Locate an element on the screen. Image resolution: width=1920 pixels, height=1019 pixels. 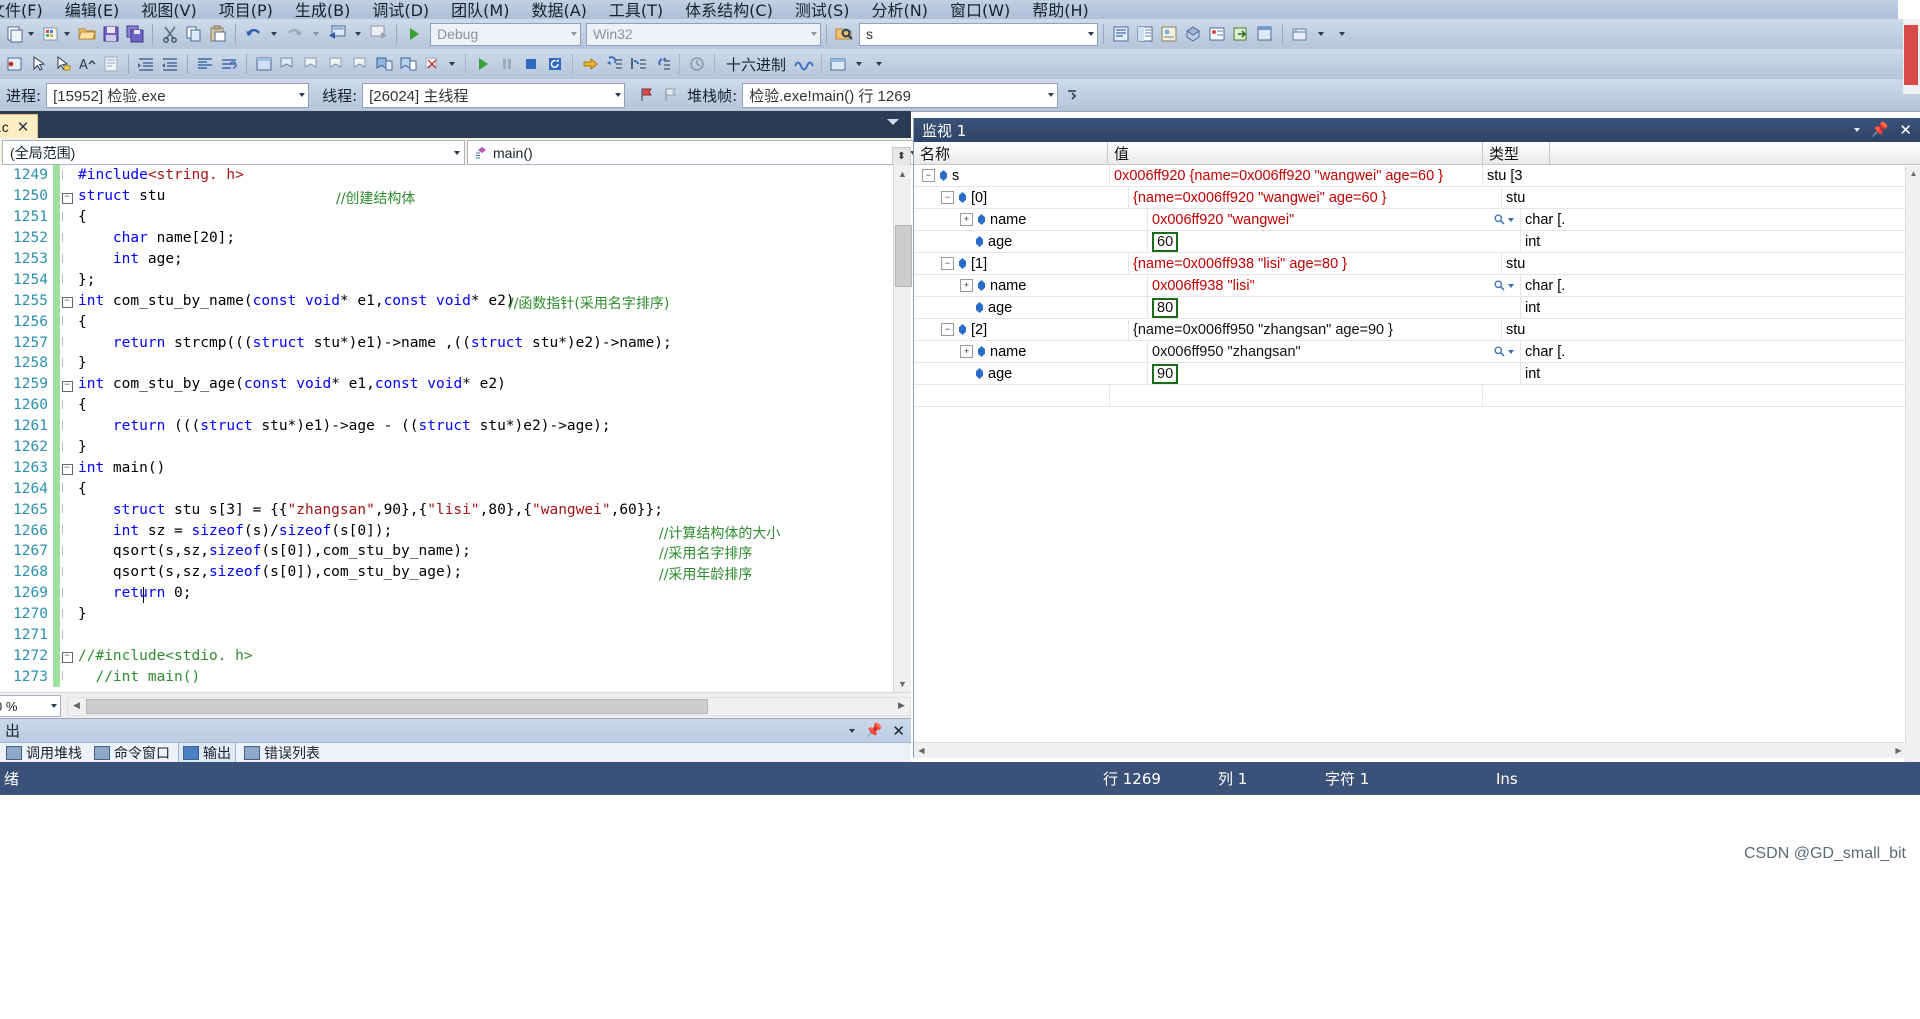
bookmark-toggle-icon is located at coordinates (288, 64).